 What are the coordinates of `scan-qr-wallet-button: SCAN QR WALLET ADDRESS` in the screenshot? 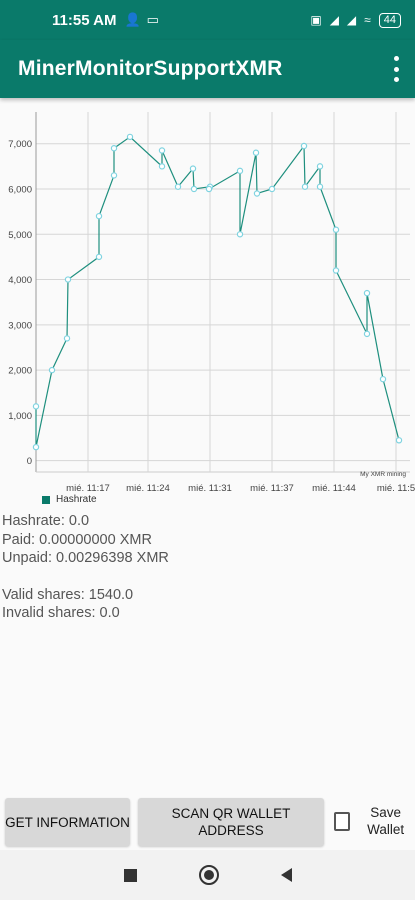 It's located at (231, 822).